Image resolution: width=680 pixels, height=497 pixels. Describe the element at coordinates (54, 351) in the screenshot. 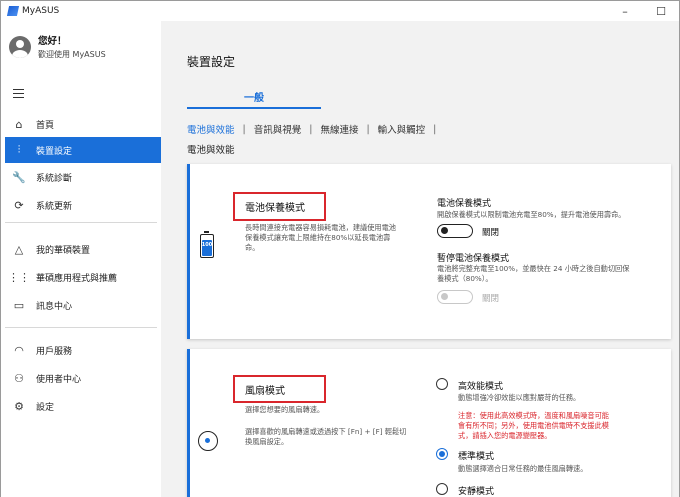

I see `sidebar-item-label: 用戶服務` at that location.